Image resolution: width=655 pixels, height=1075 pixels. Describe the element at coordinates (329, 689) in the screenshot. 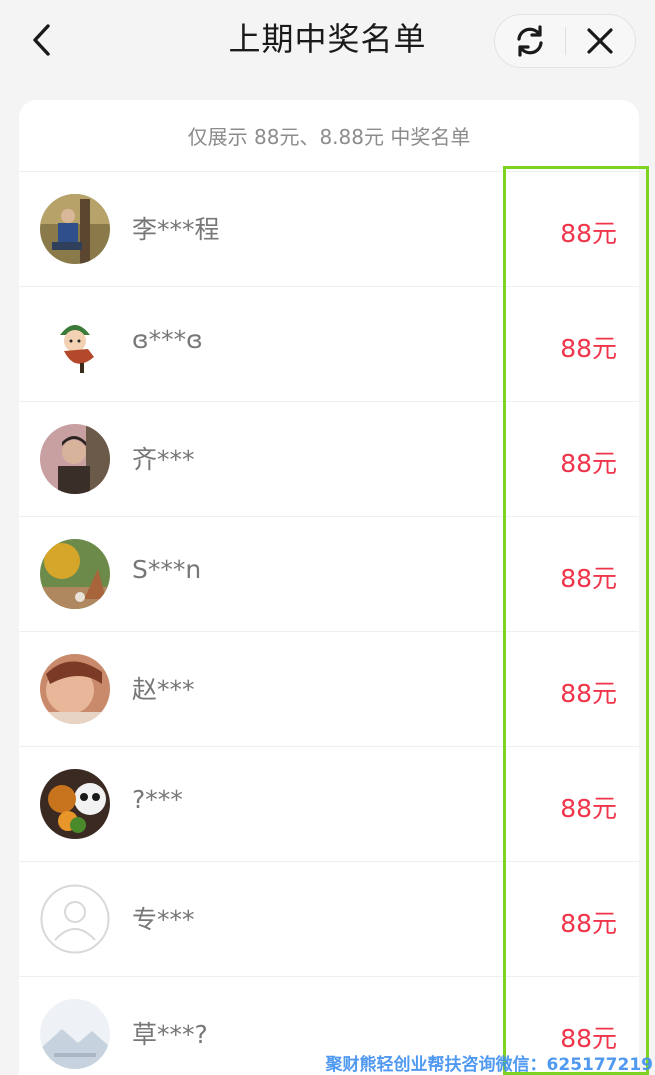

I see `winner-row: 赵*** 88元` at that location.